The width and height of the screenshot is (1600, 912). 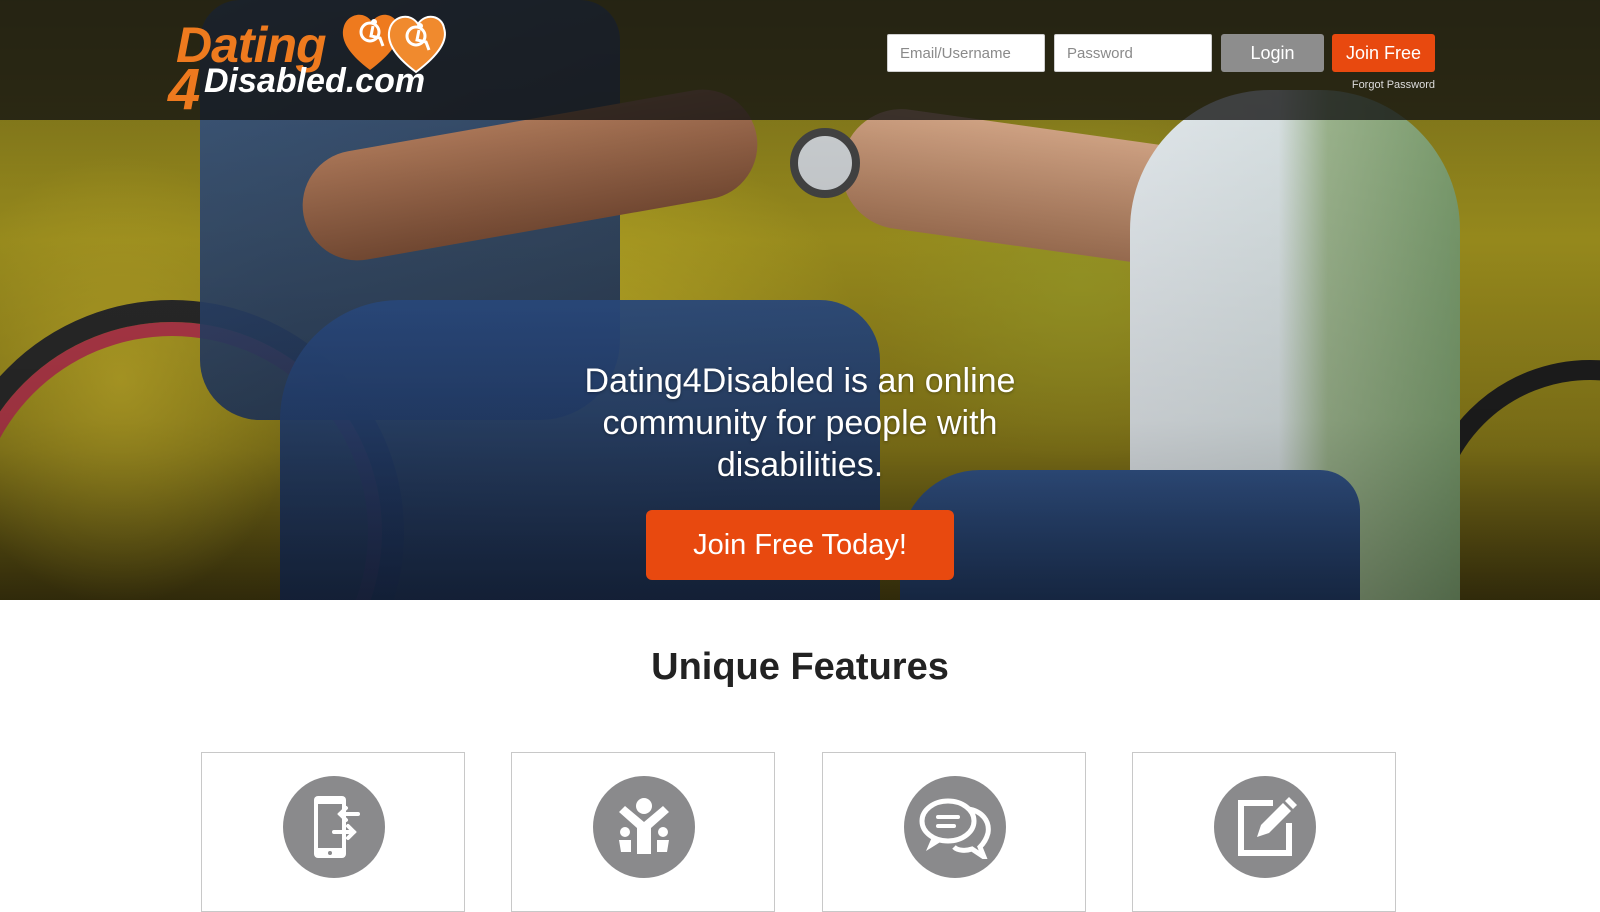 I want to click on logo-hearts-icon, so click(x=394, y=44).